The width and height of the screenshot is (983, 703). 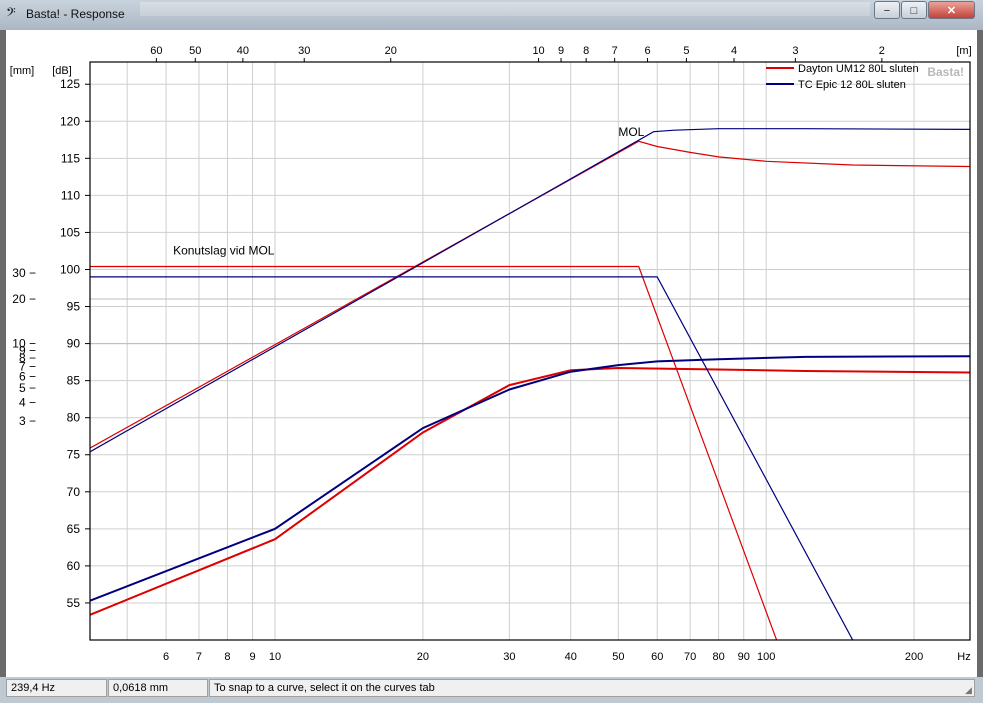 What do you see at coordinates (62, 71) in the screenshot?
I see `db-axis-label: [dB]` at bounding box center [62, 71].